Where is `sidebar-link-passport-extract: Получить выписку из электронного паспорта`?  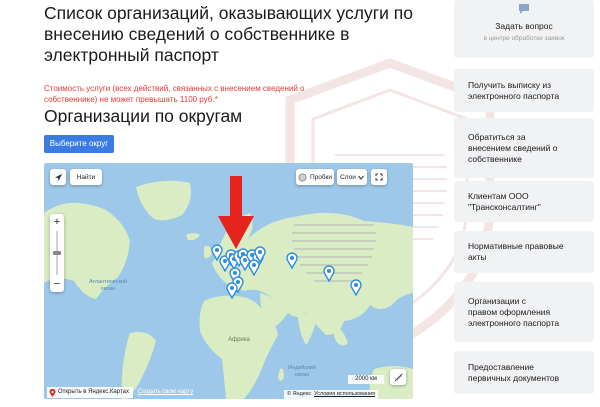
sidebar-link-passport-extract: Получить выписку из электронного паспорта is located at coordinates (524, 90).